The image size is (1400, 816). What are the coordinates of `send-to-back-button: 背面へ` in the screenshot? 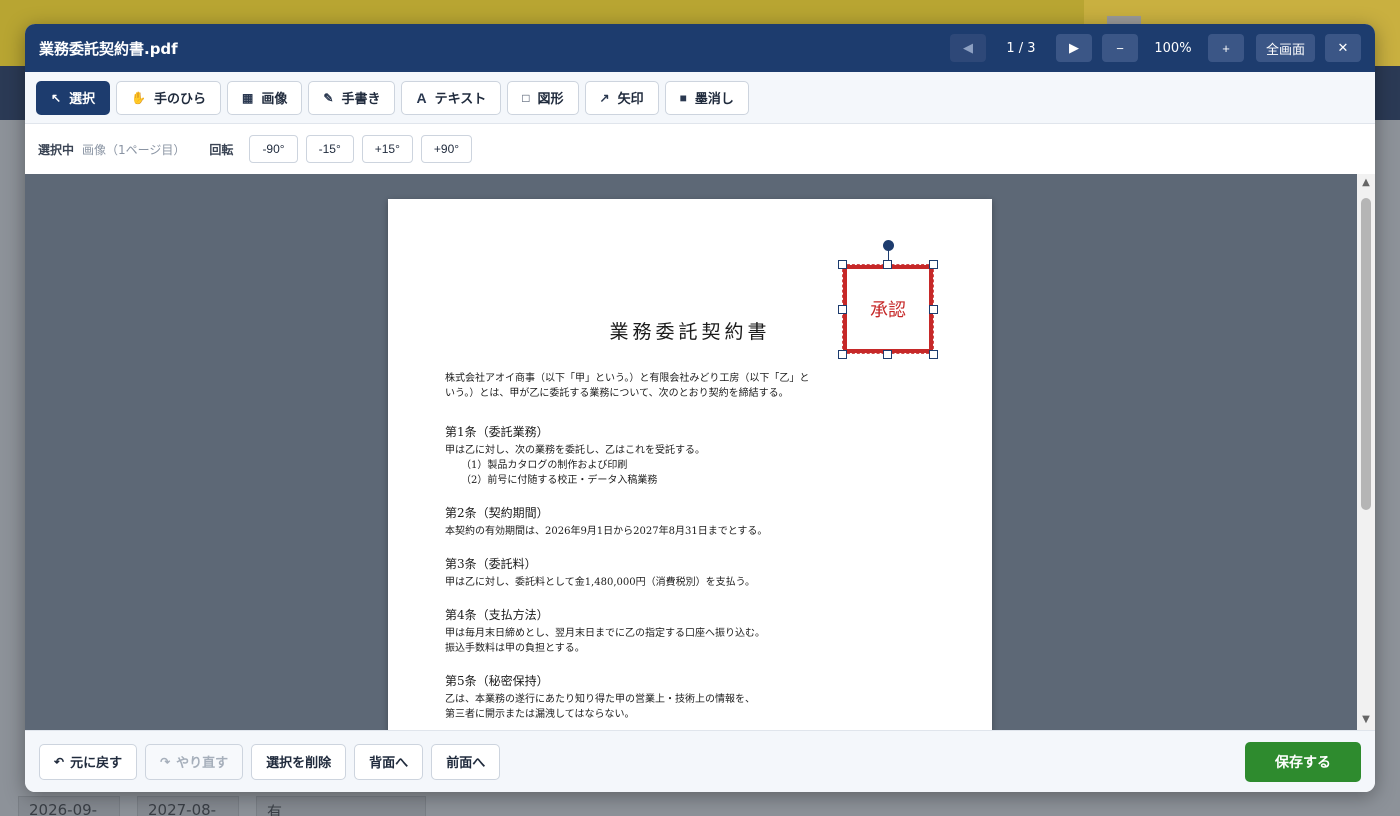 It's located at (389, 761).